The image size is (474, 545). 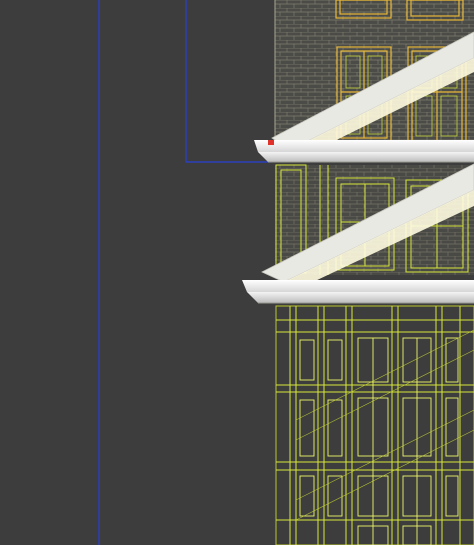 What do you see at coordinates (271, 142) in the screenshot?
I see `selection-marker` at bounding box center [271, 142].